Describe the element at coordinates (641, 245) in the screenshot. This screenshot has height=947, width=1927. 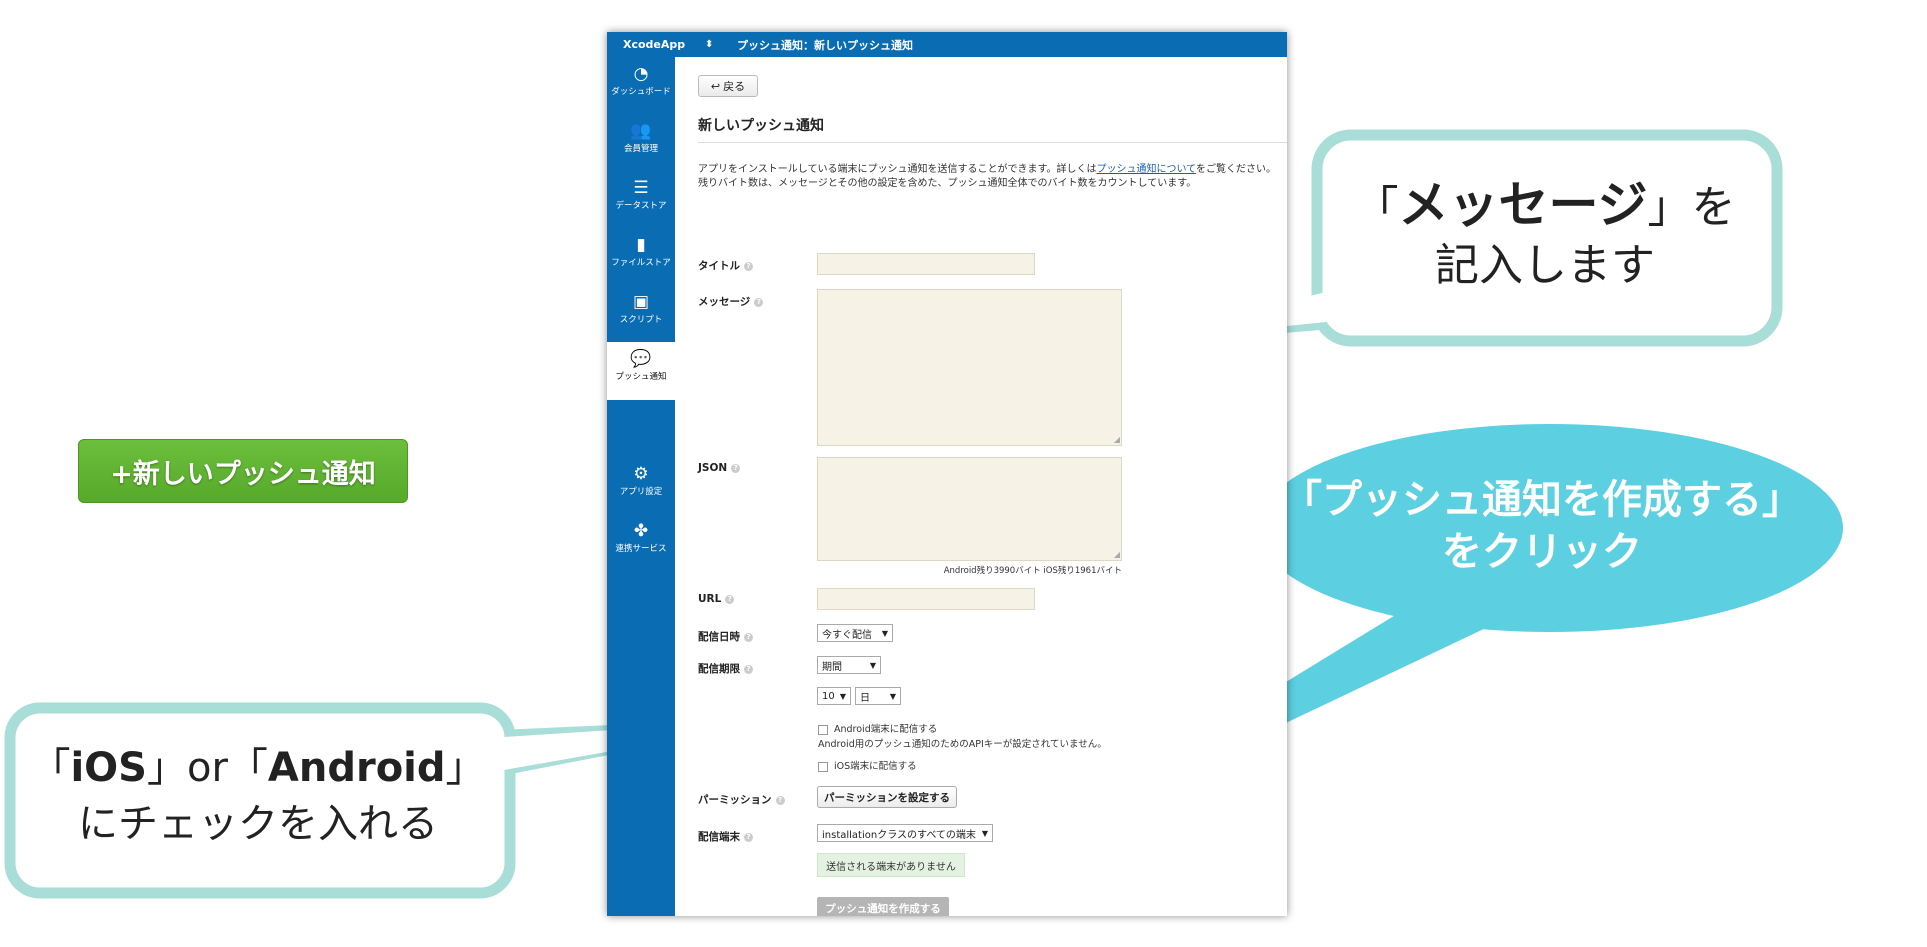
I see `file-icon: ▮` at that location.